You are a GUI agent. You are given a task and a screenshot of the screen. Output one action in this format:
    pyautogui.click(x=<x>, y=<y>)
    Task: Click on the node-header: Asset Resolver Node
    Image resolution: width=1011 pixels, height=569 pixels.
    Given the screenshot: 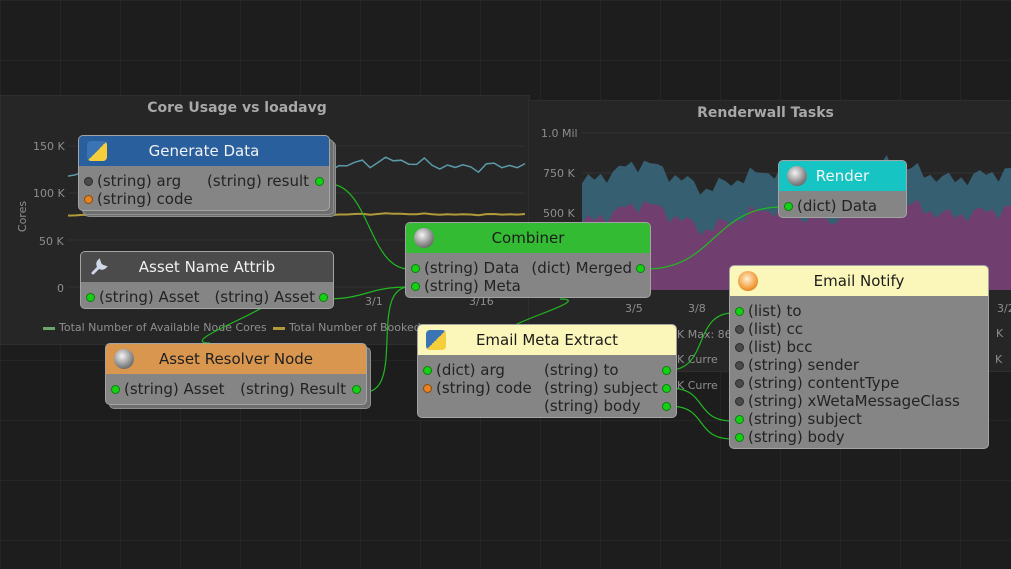 What is the action you would take?
    pyautogui.click(x=236, y=359)
    